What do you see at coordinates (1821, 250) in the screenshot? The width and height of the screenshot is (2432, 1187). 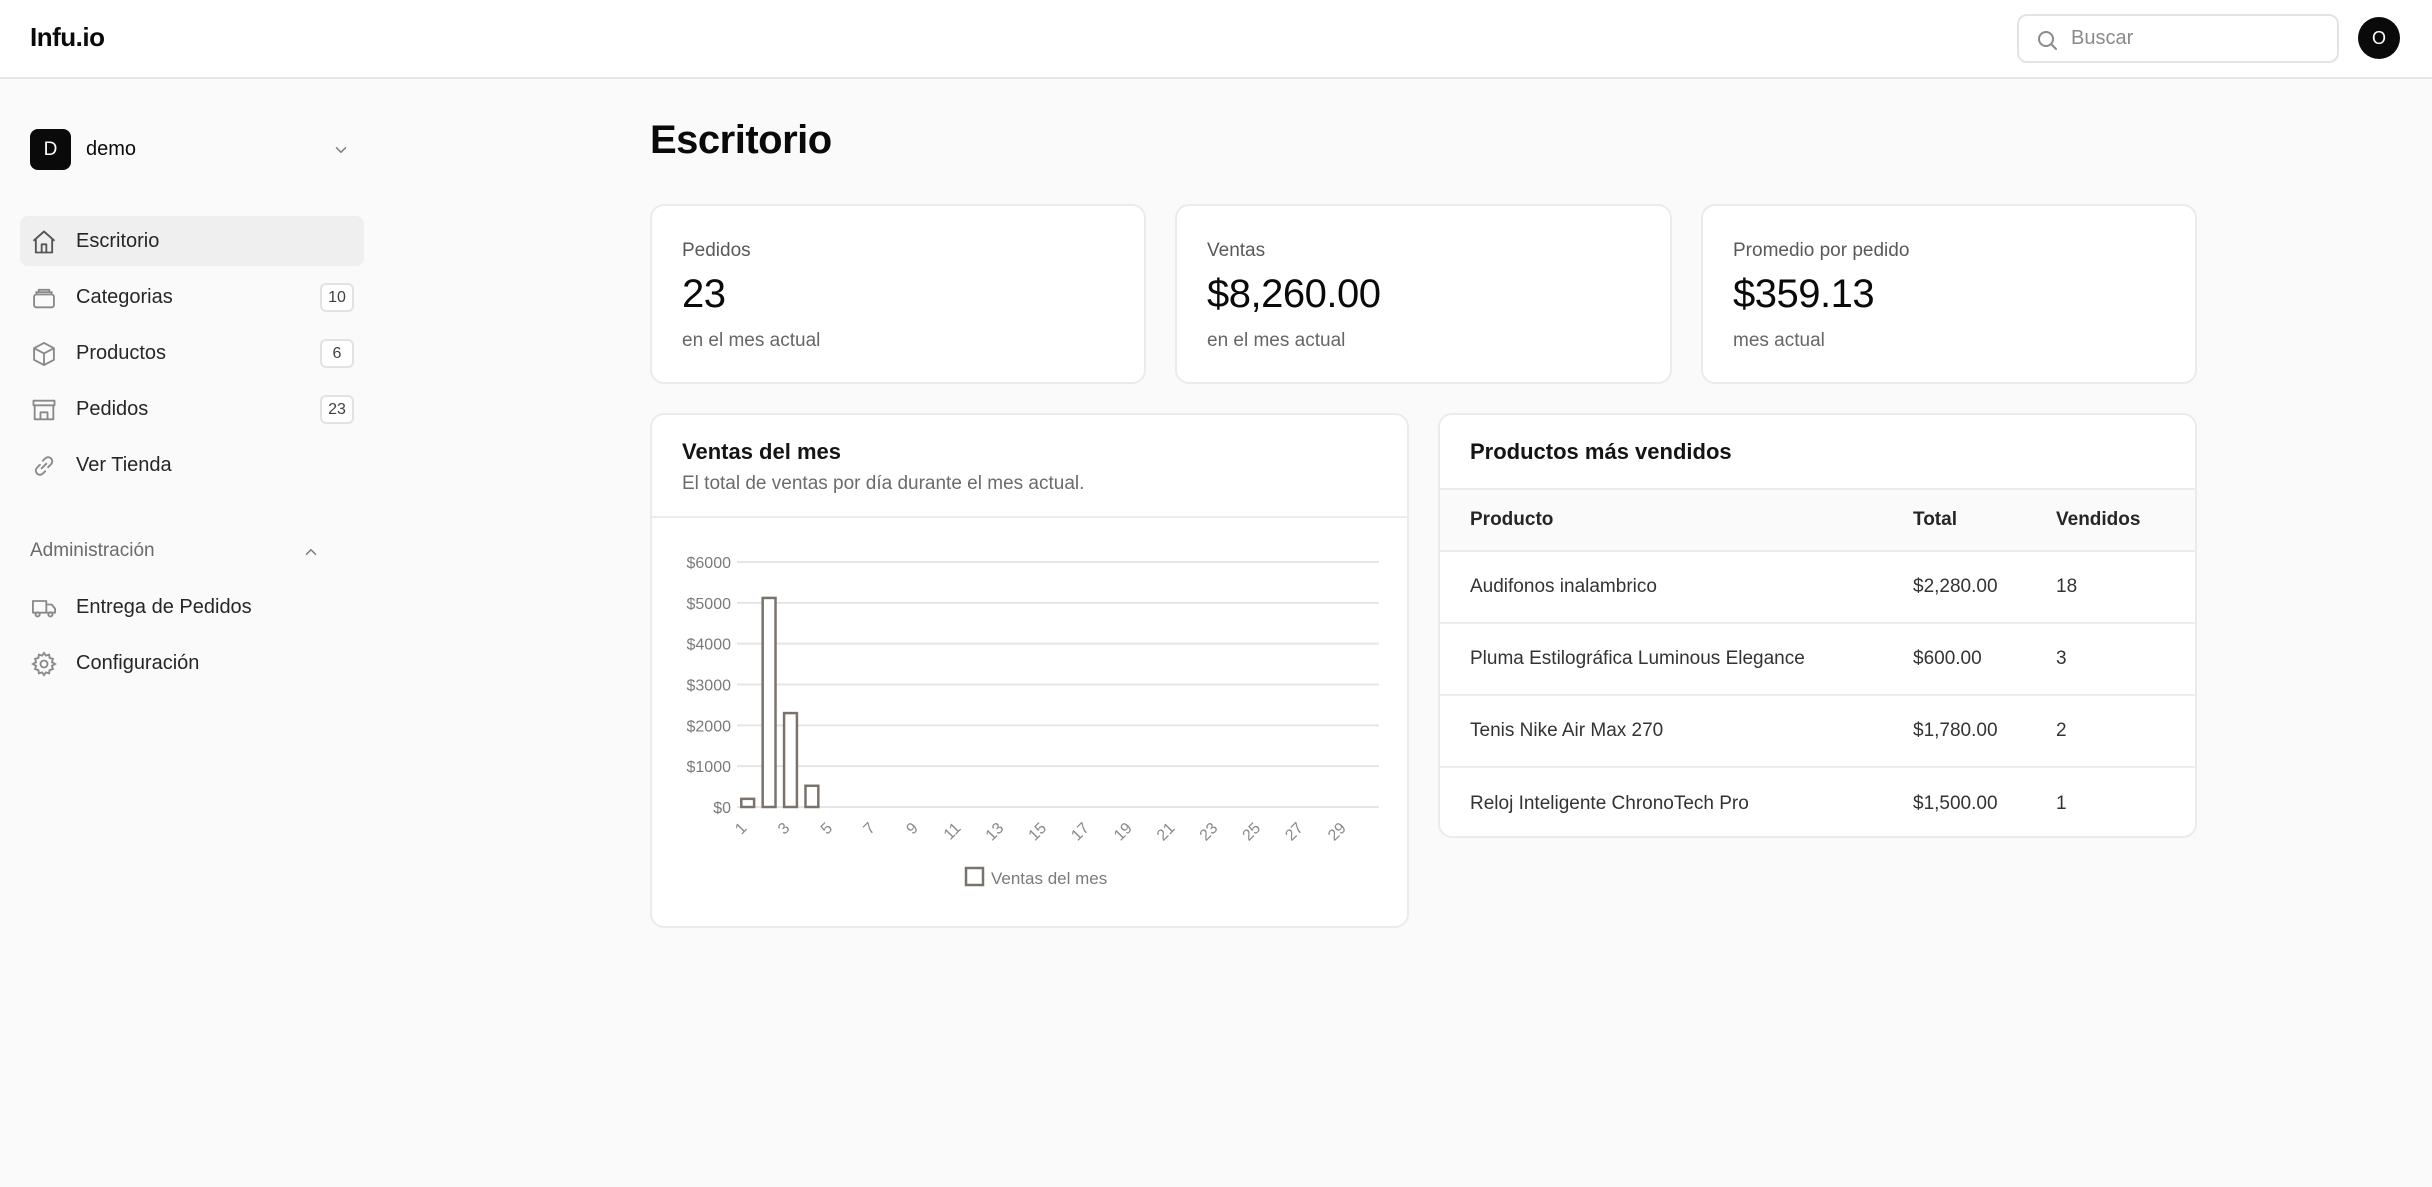 I see `stat-label: Promedio por pedido` at bounding box center [1821, 250].